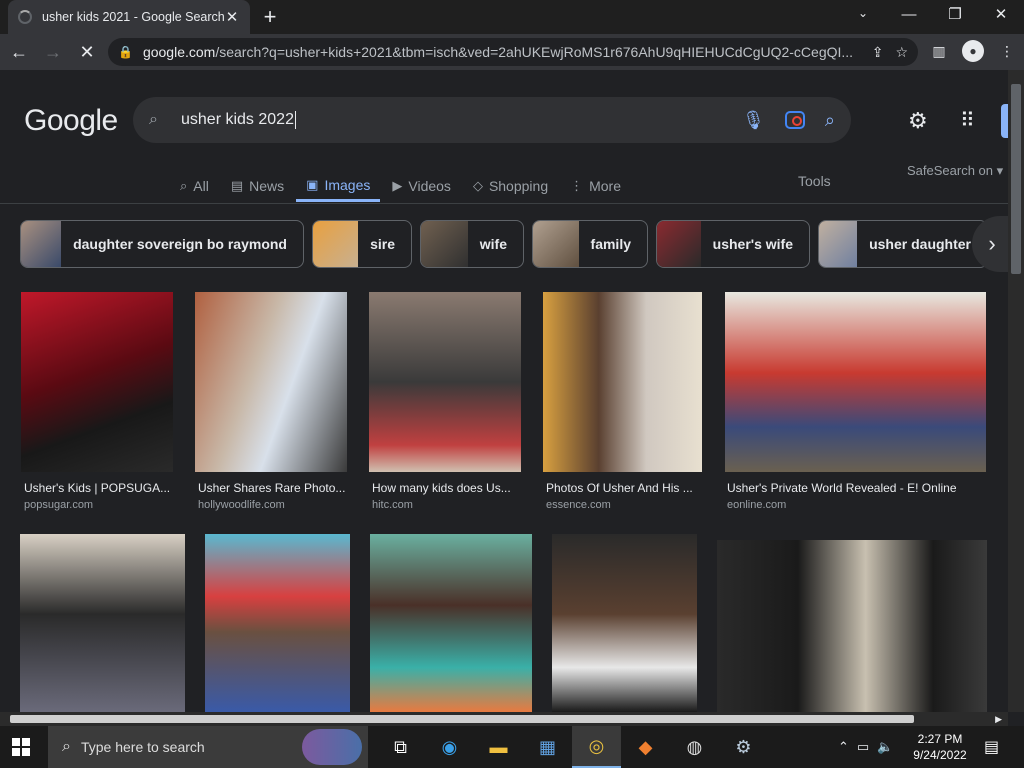  I want to click on safesearch-toggle: SafeSearch on ▾, so click(955, 171).